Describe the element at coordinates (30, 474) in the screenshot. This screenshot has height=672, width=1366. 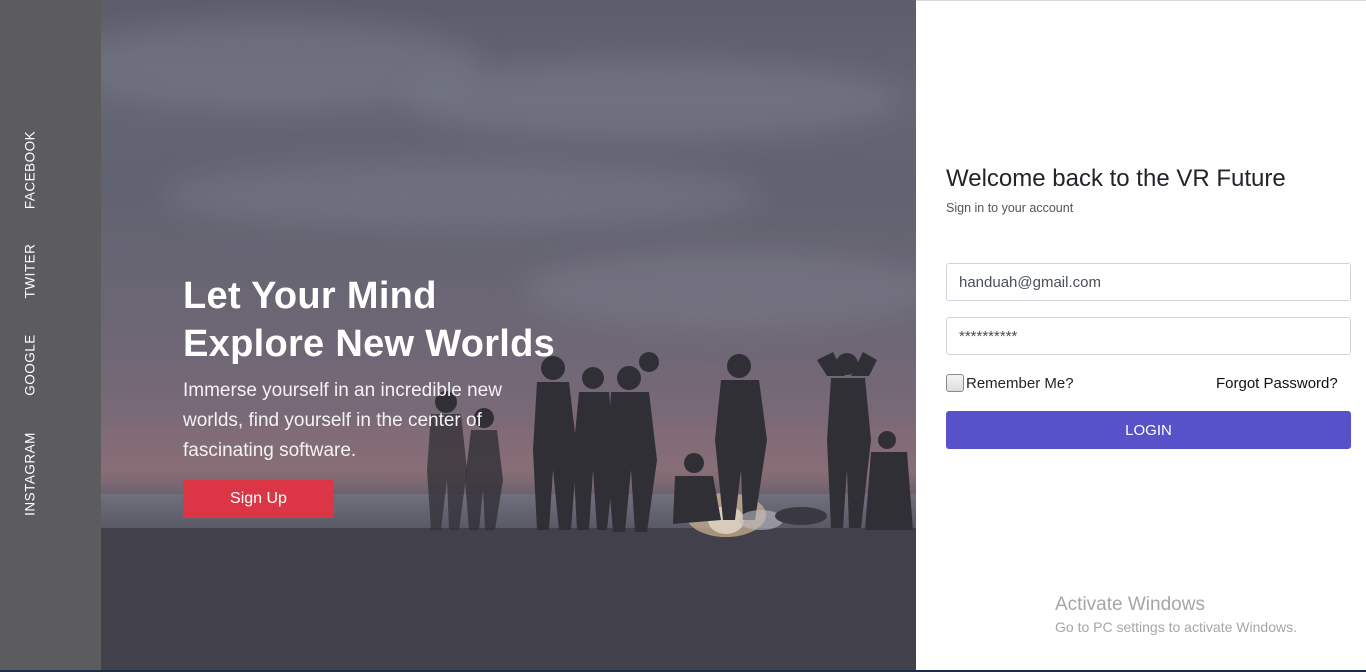
I see `instagram-link: INSTAGRAM` at that location.